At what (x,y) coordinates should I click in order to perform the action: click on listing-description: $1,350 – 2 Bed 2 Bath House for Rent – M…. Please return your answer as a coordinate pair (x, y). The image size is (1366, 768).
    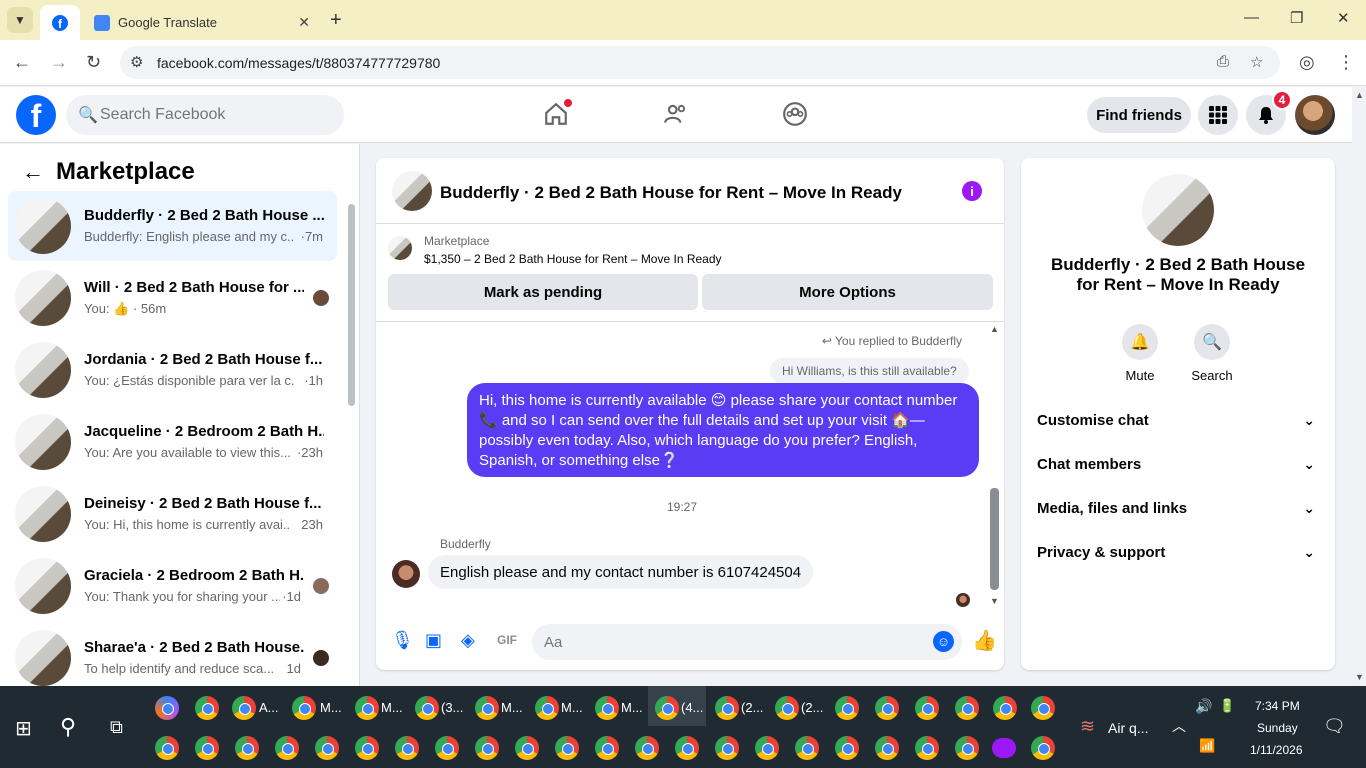
    Looking at the image, I should click on (573, 259).